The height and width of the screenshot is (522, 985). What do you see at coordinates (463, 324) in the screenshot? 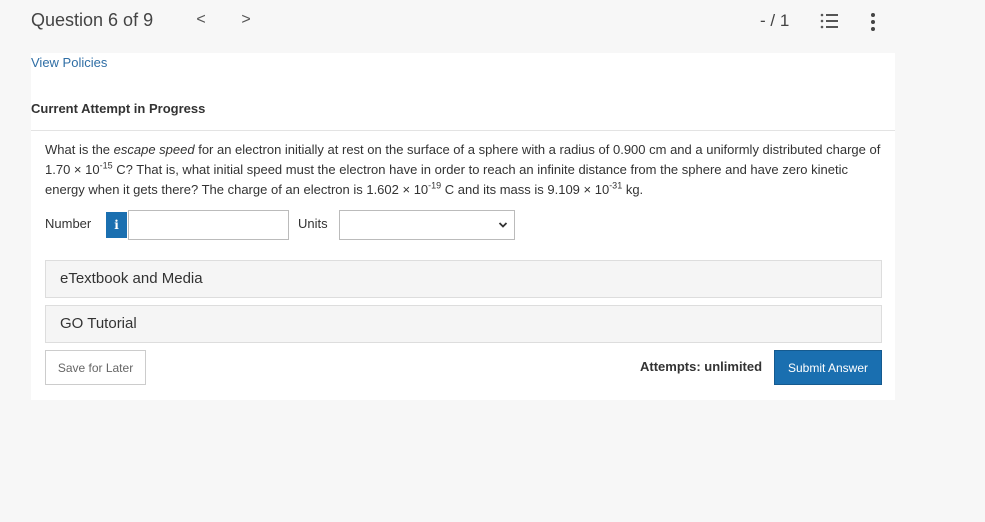
I see `go-tutorial-panel: GO Tutorial` at bounding box center [463, 324].